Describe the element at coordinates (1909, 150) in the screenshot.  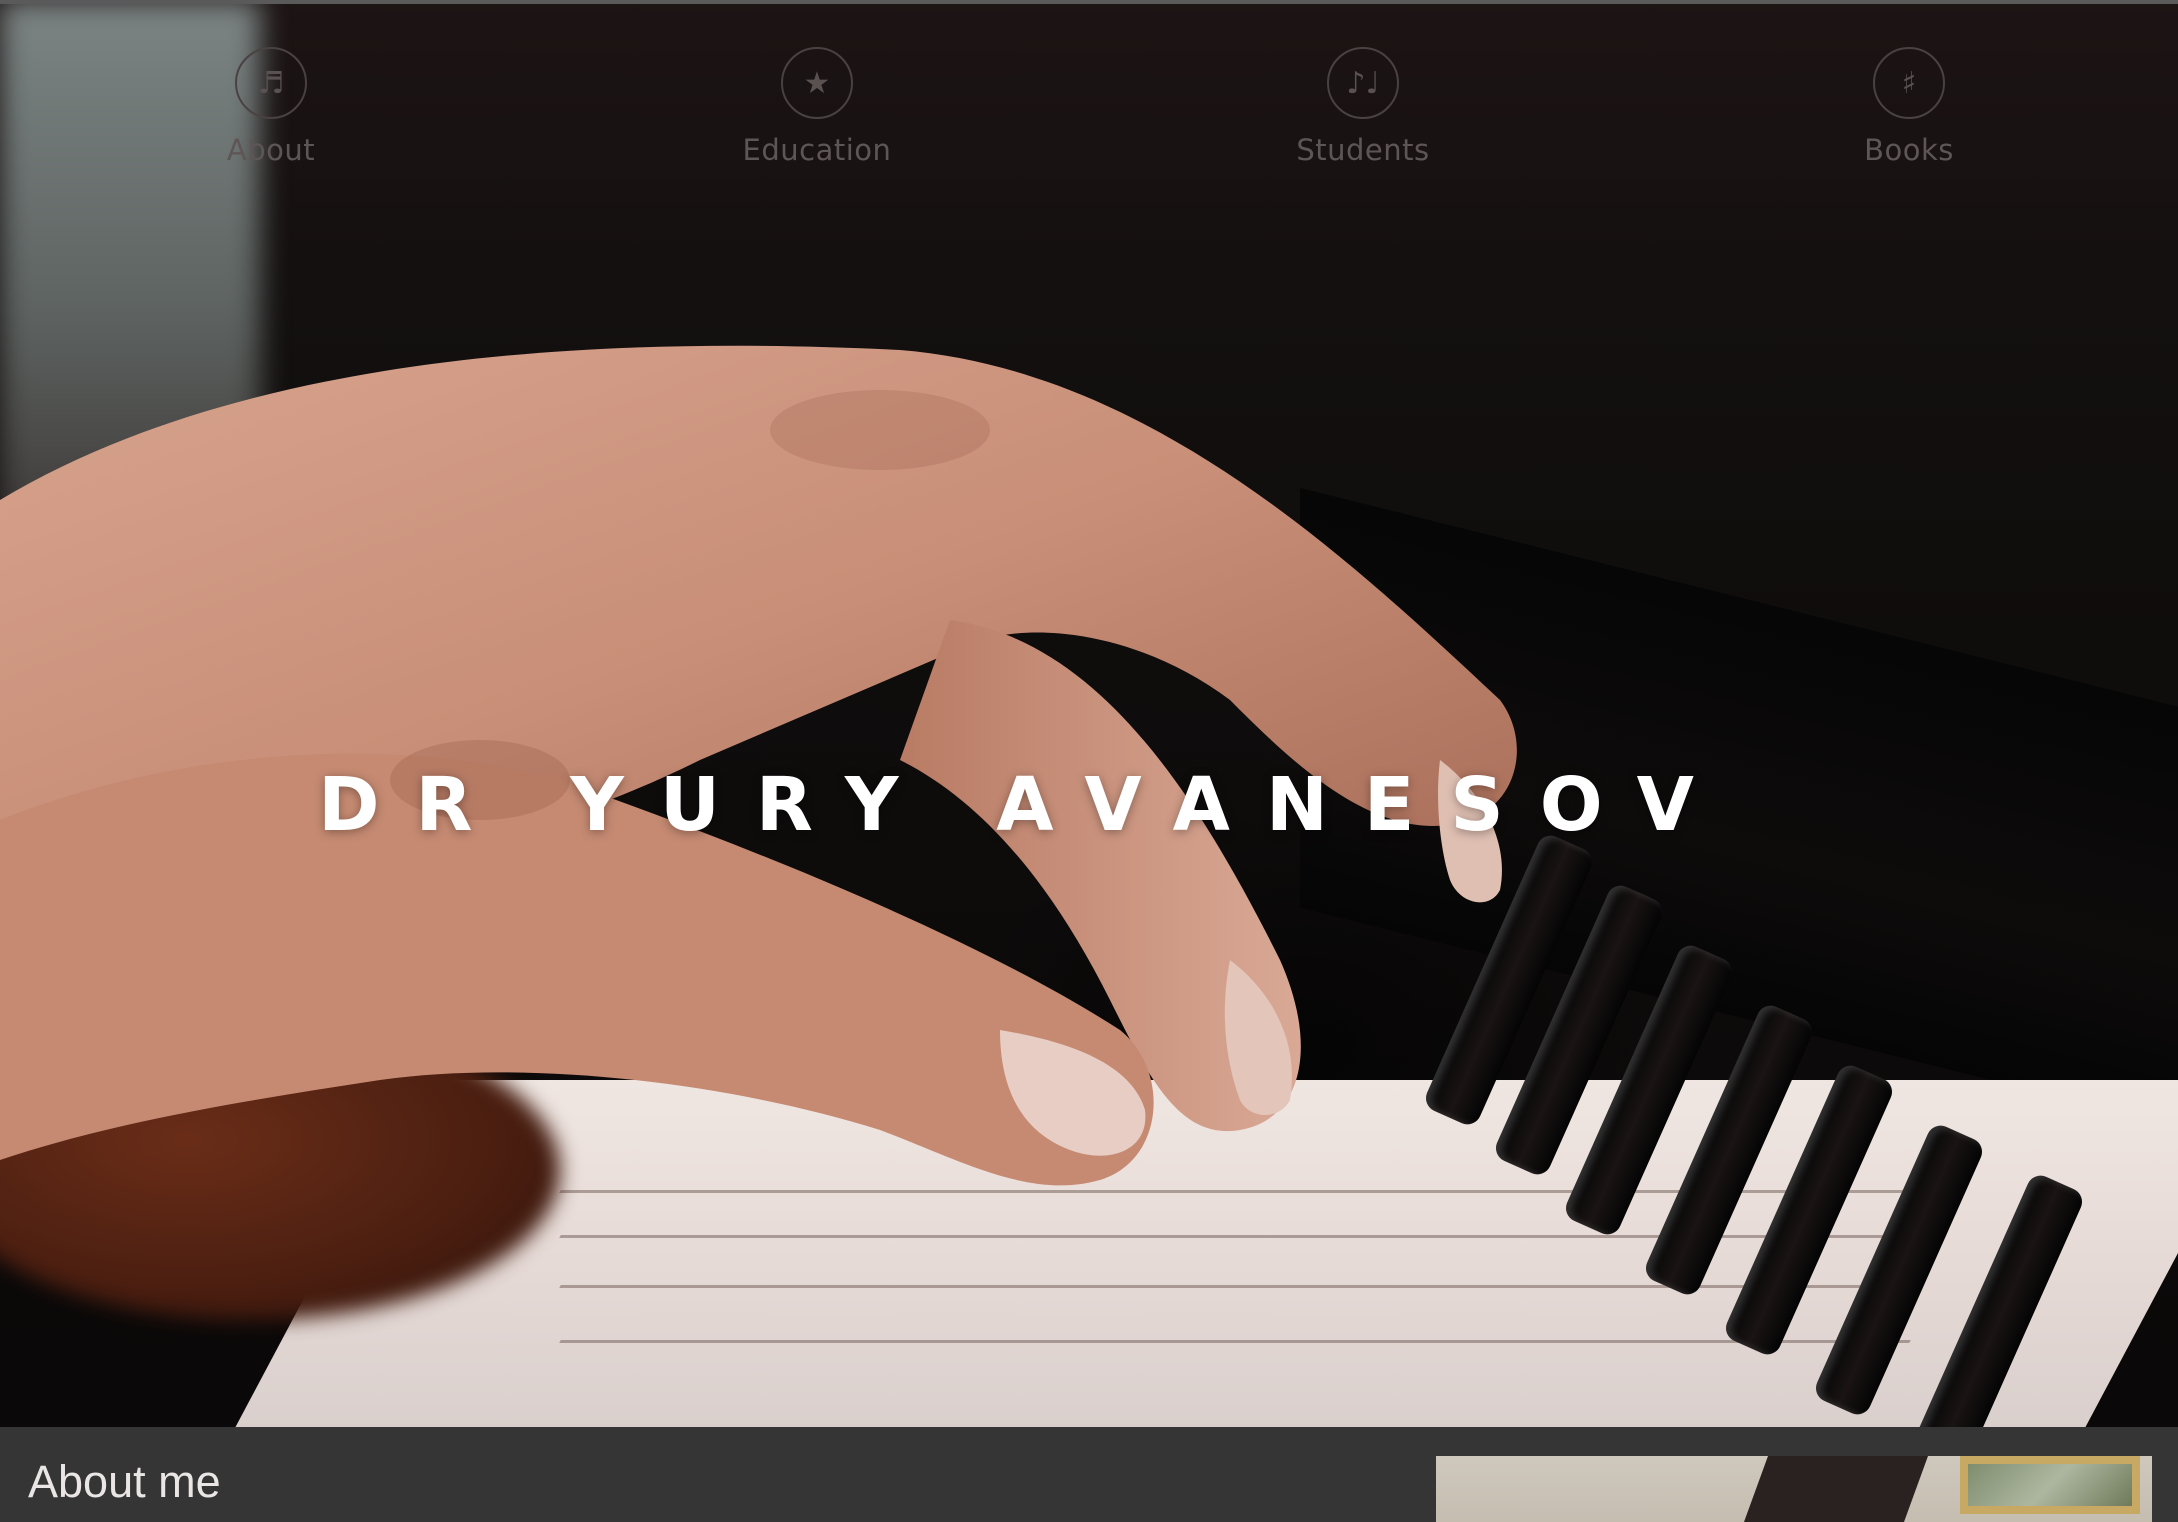
I see `nav-label: Books` at that location.